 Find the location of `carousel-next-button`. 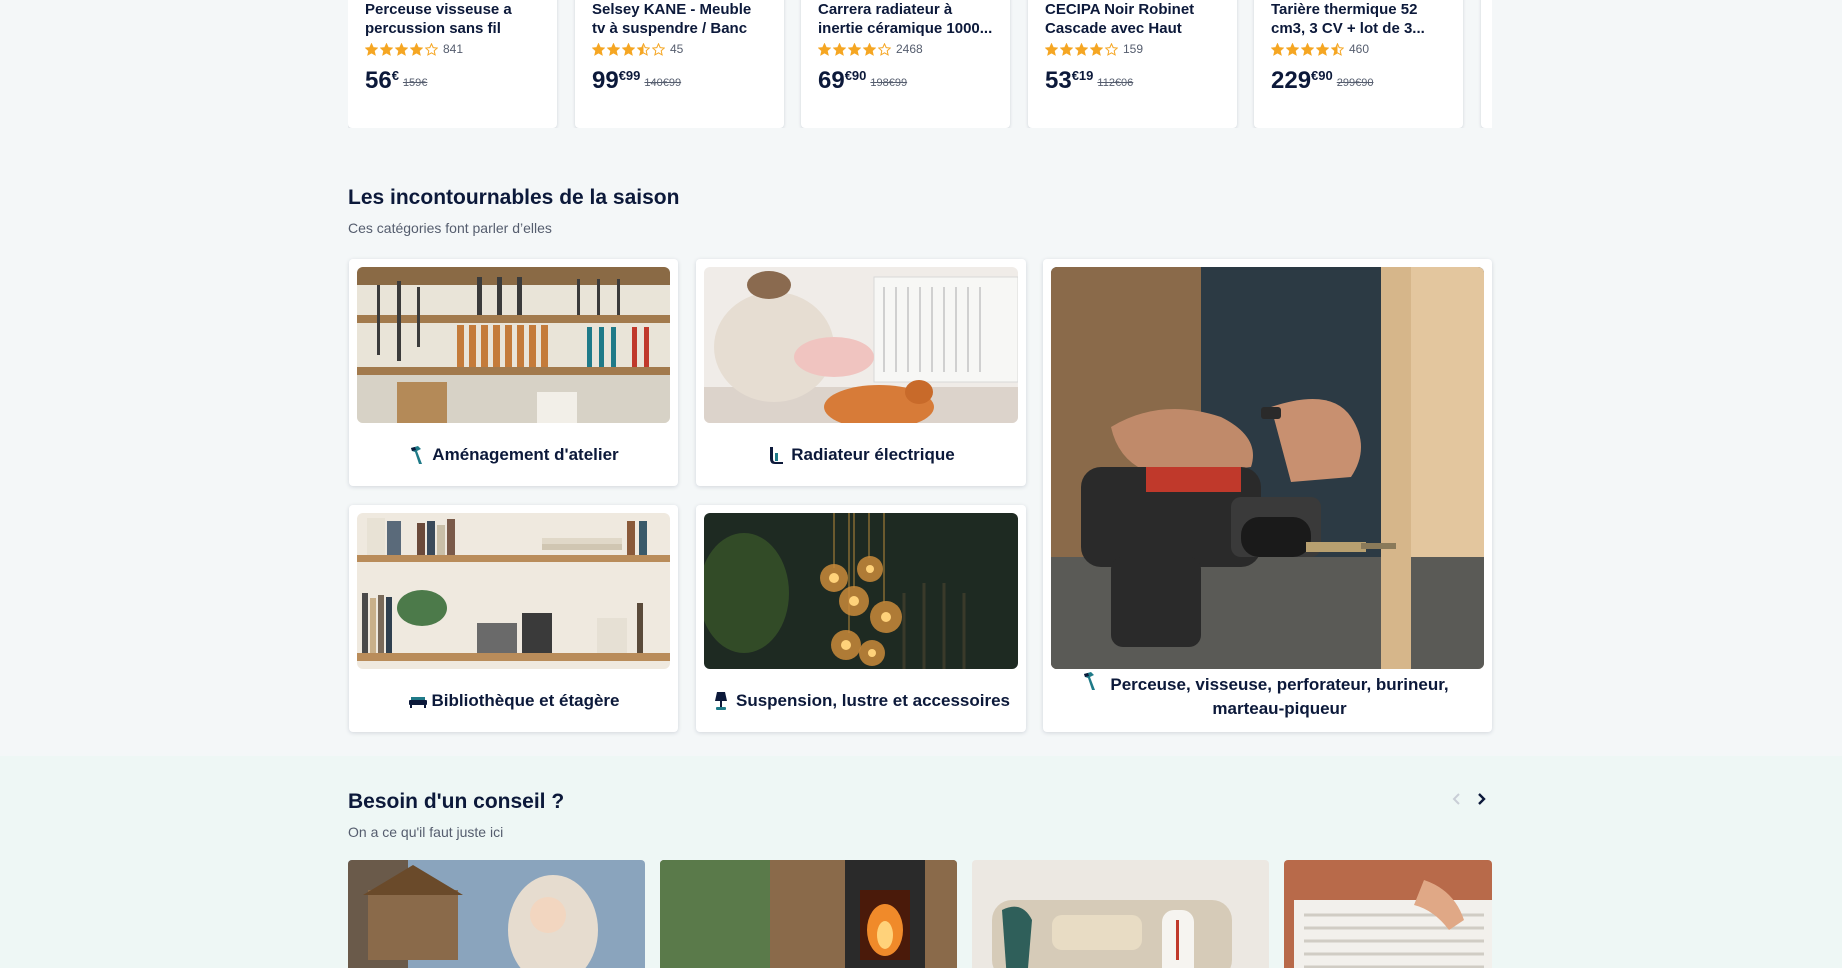

carousel-next-button is located at coordinates (1481, 801).